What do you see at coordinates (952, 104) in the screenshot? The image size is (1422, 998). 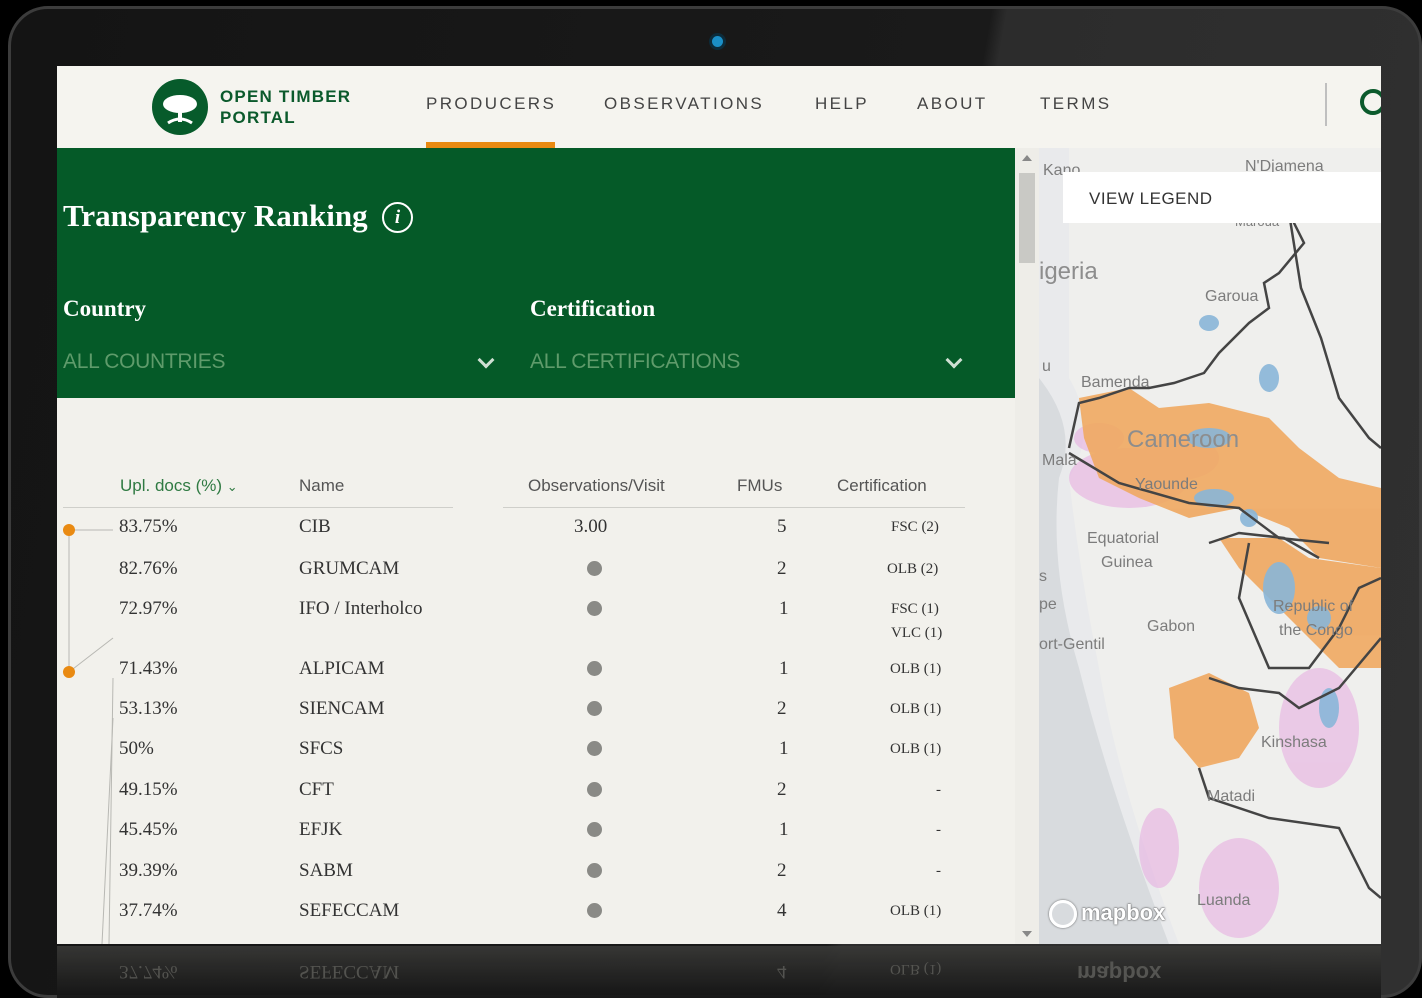 I see `nav-about: ABOUT` at bounding box center [952, 104].